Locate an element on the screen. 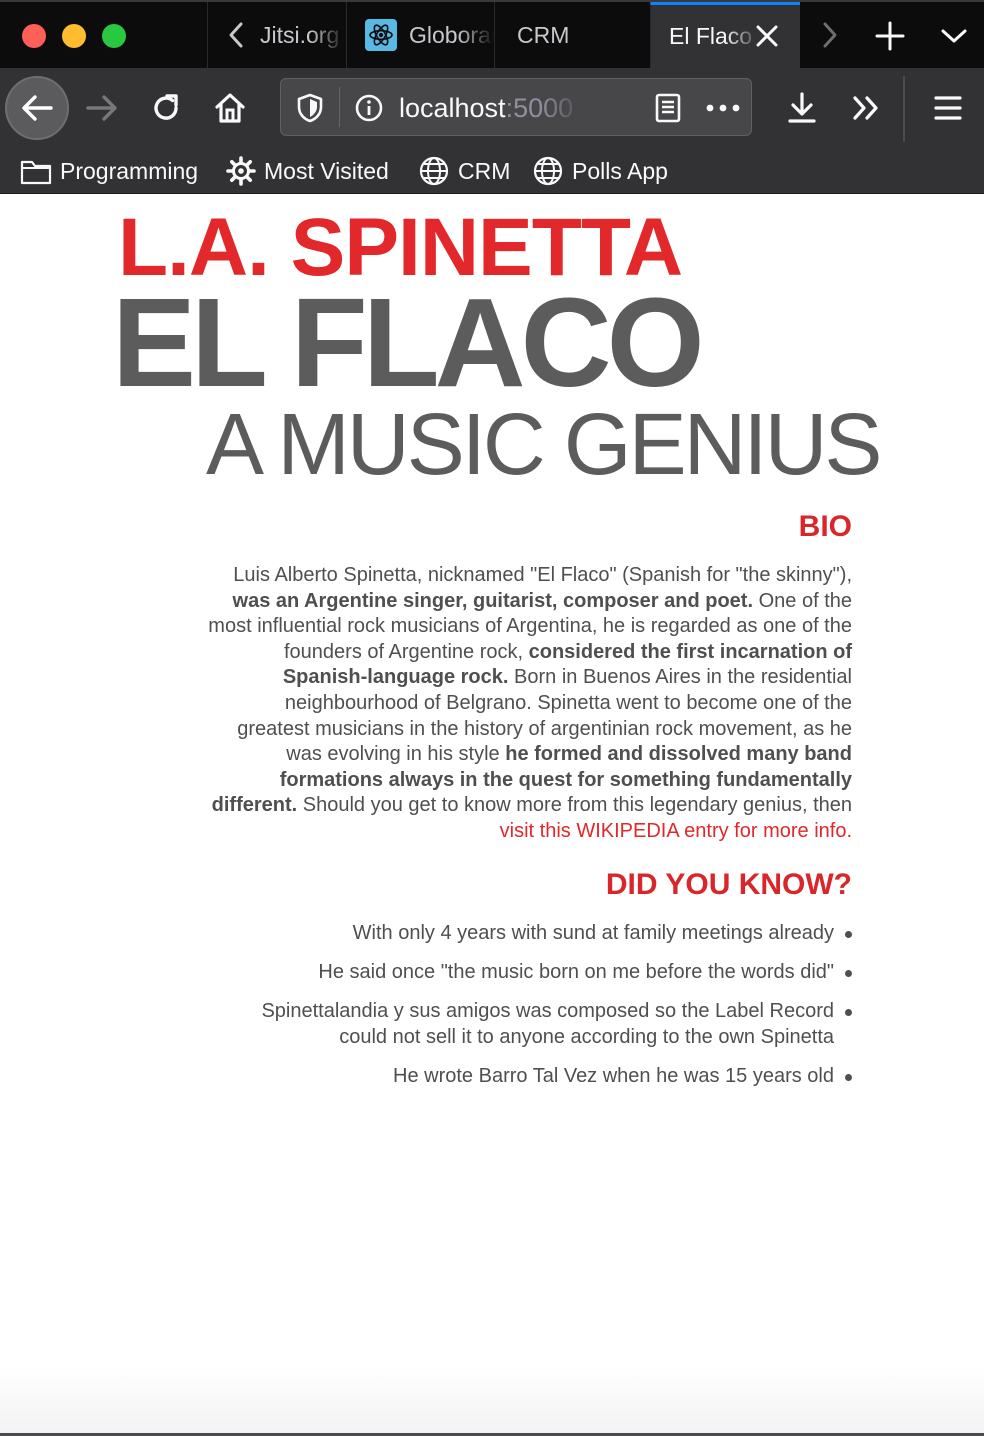  double-chevron-right-icon is located at coordinates (865, 108).